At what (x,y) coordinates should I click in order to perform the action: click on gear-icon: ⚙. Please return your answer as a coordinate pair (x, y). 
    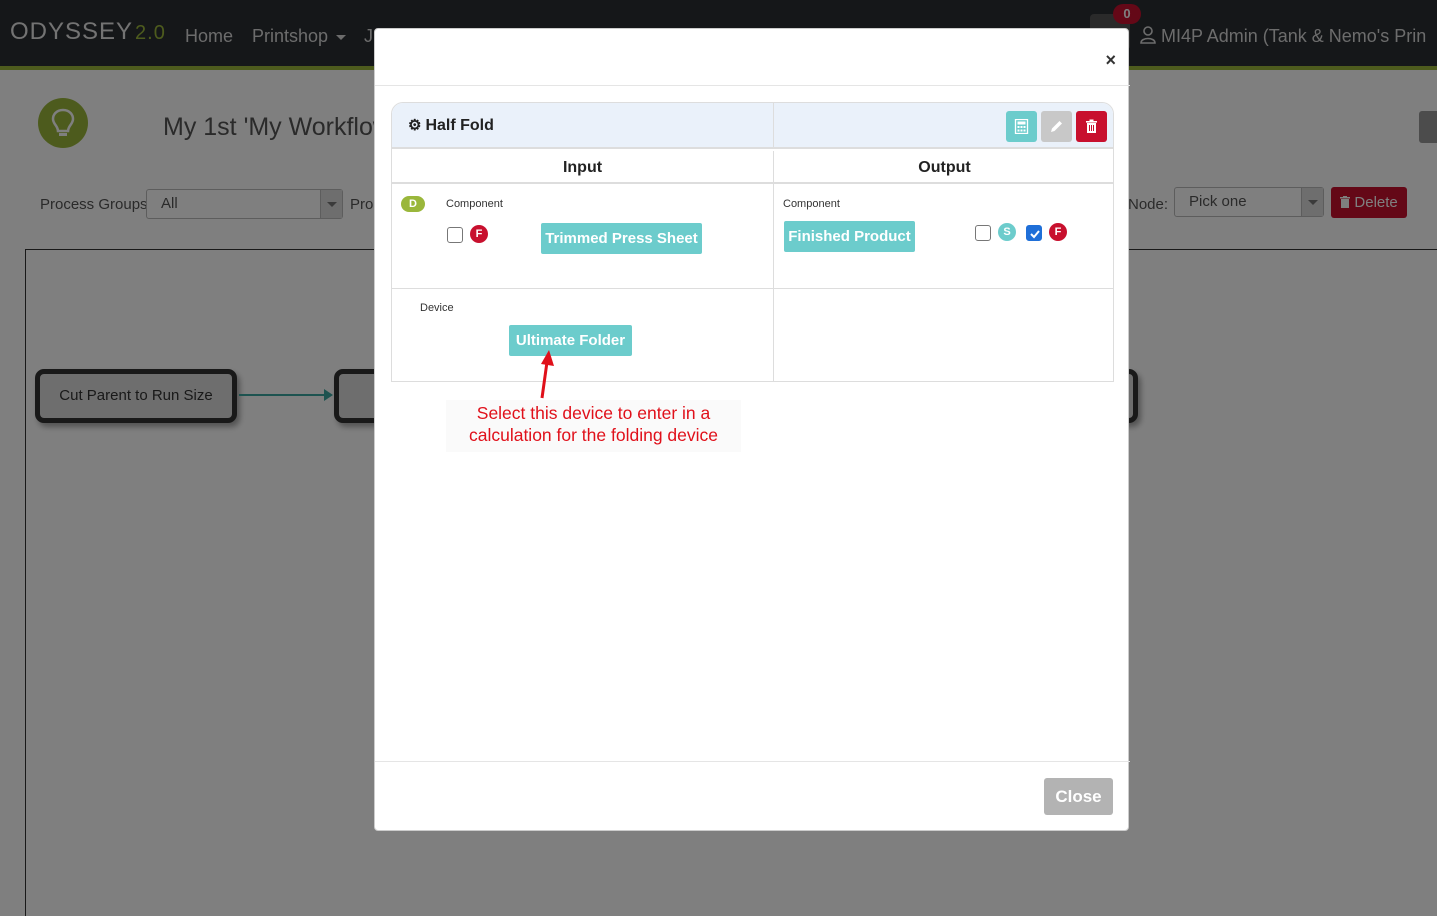
    Looking at the image, I should click on (415, 125).